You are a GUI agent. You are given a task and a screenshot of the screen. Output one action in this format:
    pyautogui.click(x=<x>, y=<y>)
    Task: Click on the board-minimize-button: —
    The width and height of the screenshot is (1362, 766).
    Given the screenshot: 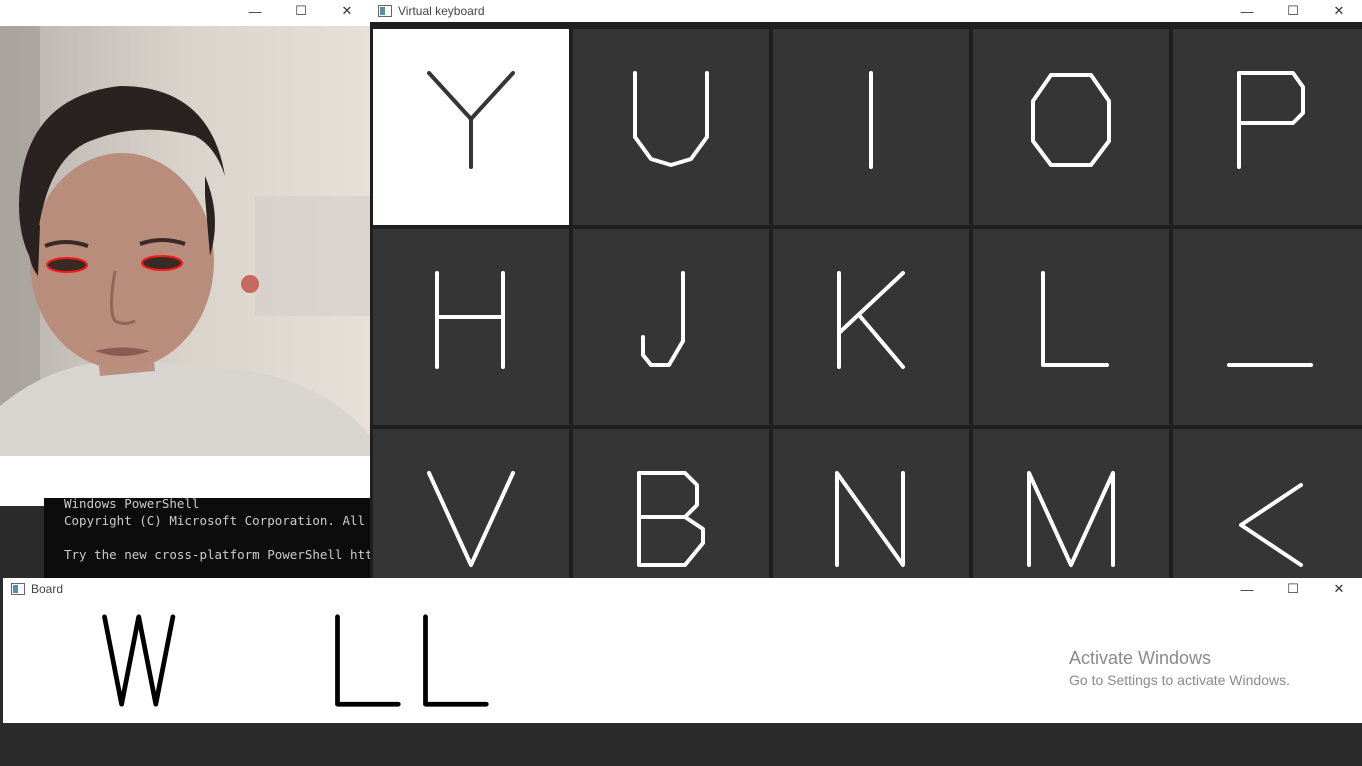 What is the action you would take?
    pyautogui.click(x=1247, y=589)
    